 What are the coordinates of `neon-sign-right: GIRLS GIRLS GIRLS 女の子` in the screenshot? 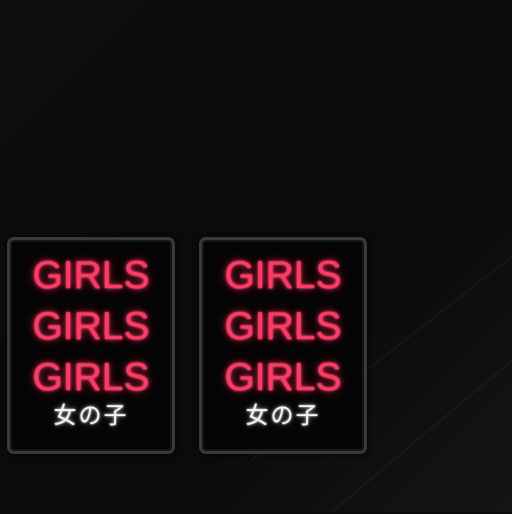 It's located at (283, 345).